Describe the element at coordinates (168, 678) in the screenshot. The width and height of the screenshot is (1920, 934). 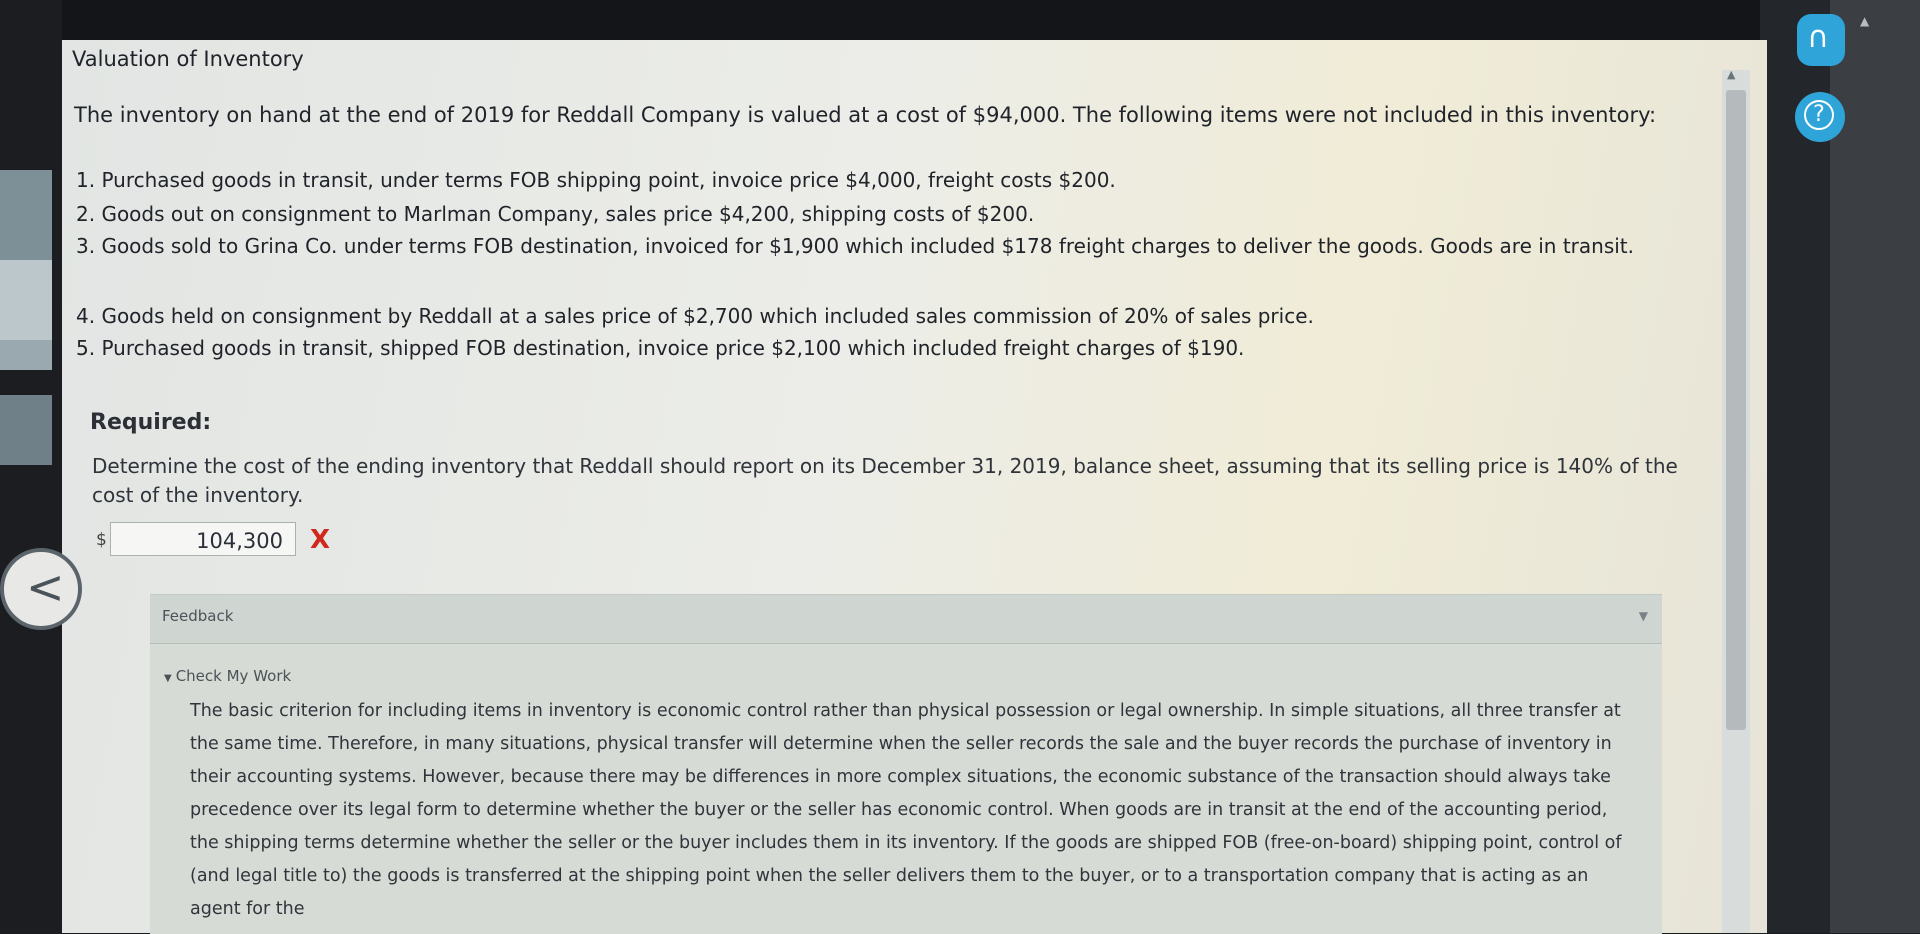
I see `triangle-down-icon: ▼` at that location.